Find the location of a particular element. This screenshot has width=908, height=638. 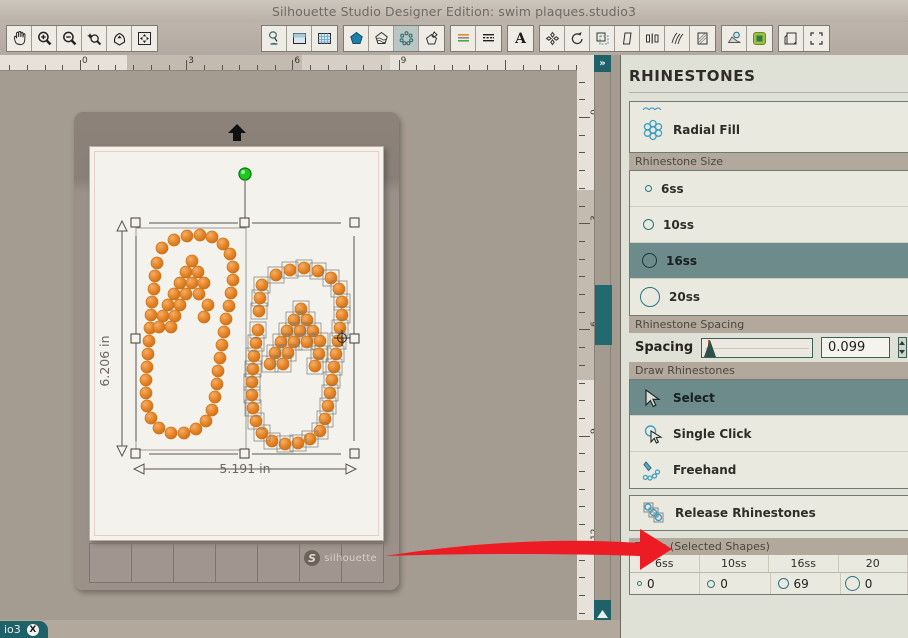

toolbar-group-page is located at coordinates (299, 38).